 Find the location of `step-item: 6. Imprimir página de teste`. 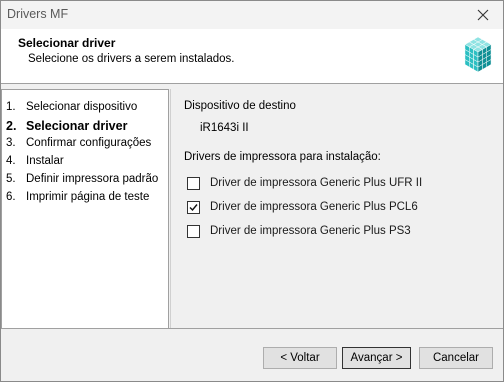

step-item: 6. Imprimir página de teste is located at coordinates (77, 199).